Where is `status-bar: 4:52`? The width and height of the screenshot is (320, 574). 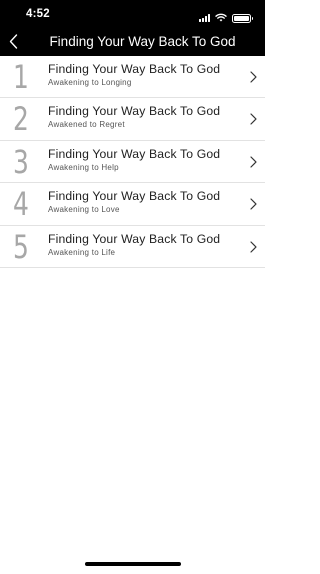 status-bar: 4:52 is located at coordinates (132, 13).